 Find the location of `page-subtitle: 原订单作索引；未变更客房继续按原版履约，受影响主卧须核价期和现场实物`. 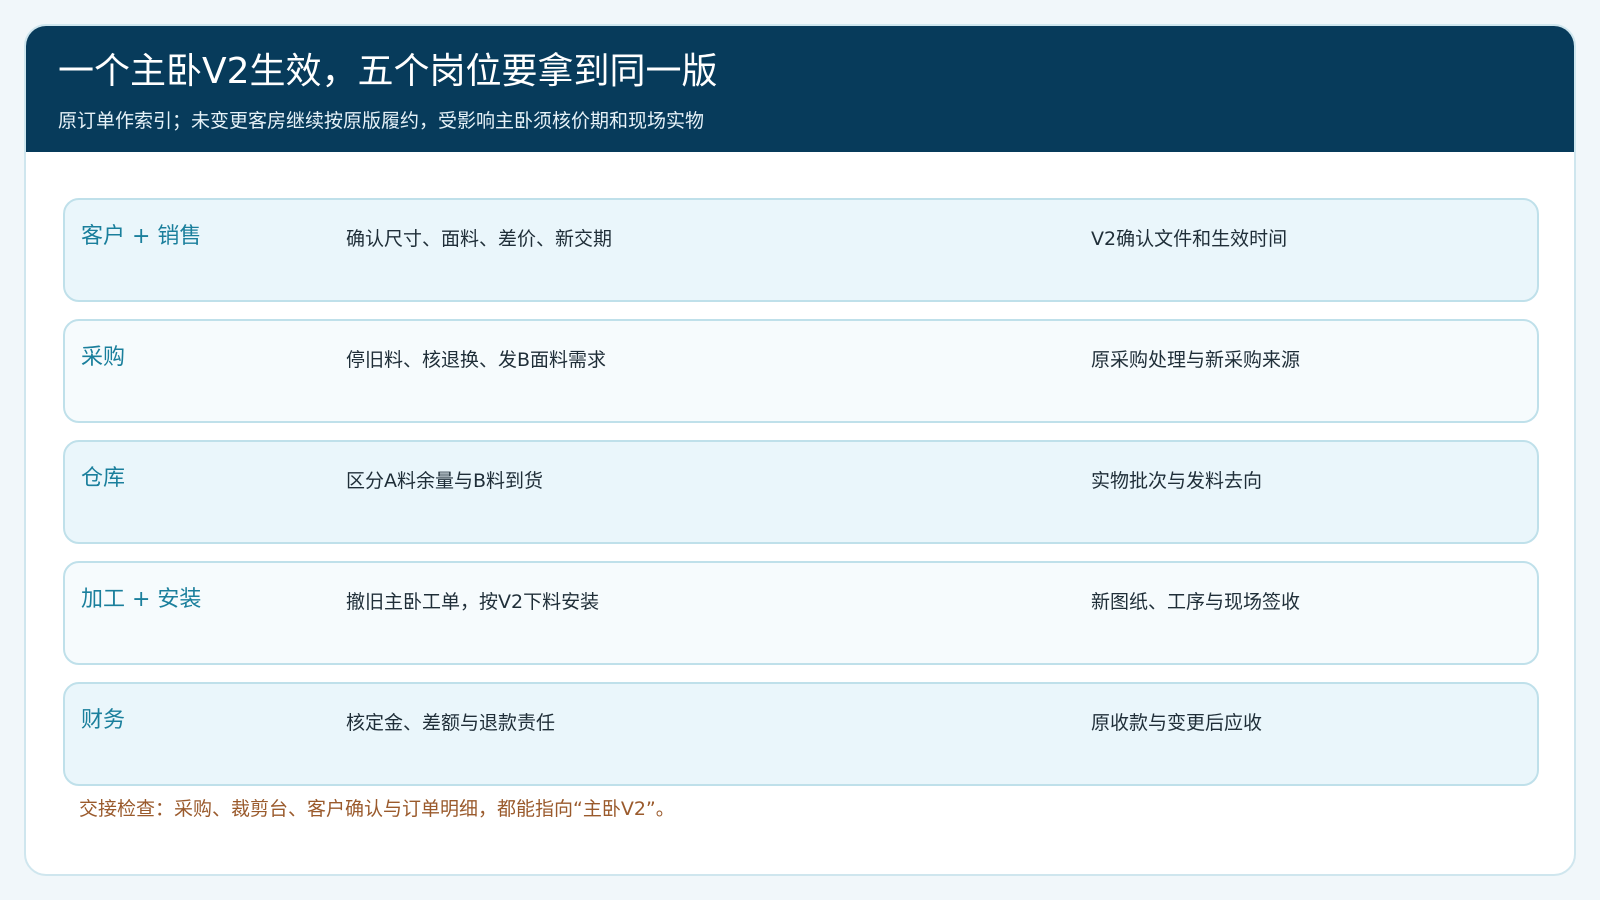

page-subtitle: 原订单作索引；未变更客房继续按原版履约，受影响主卧须核价期和现场实物 is located at coordinates (381, 121).